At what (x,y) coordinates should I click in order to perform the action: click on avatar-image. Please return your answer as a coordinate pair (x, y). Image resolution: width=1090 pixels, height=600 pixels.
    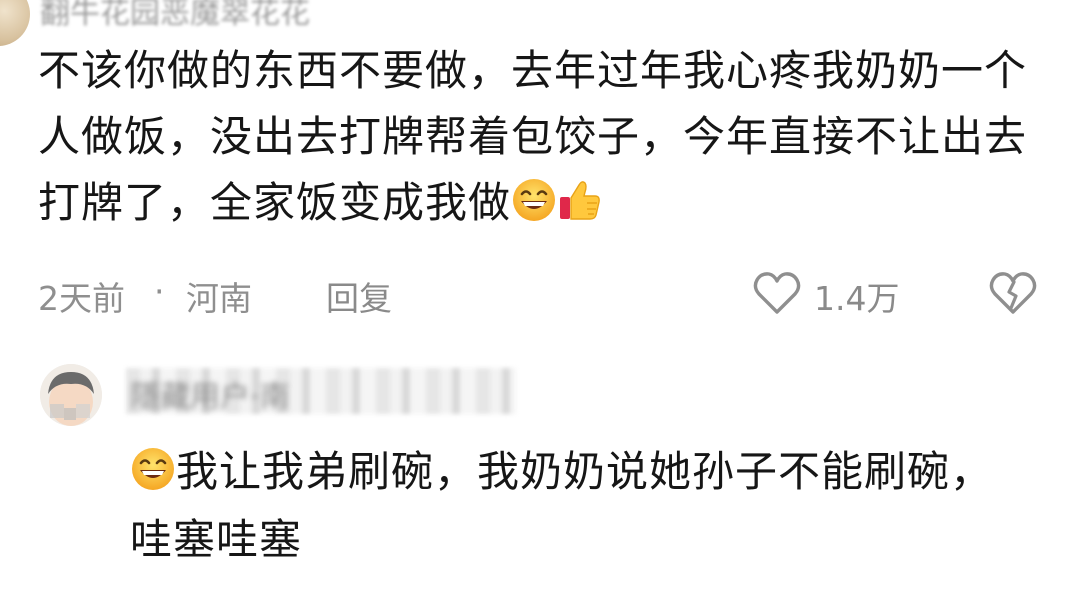
    Looking at the image, I should click on (71, 395).